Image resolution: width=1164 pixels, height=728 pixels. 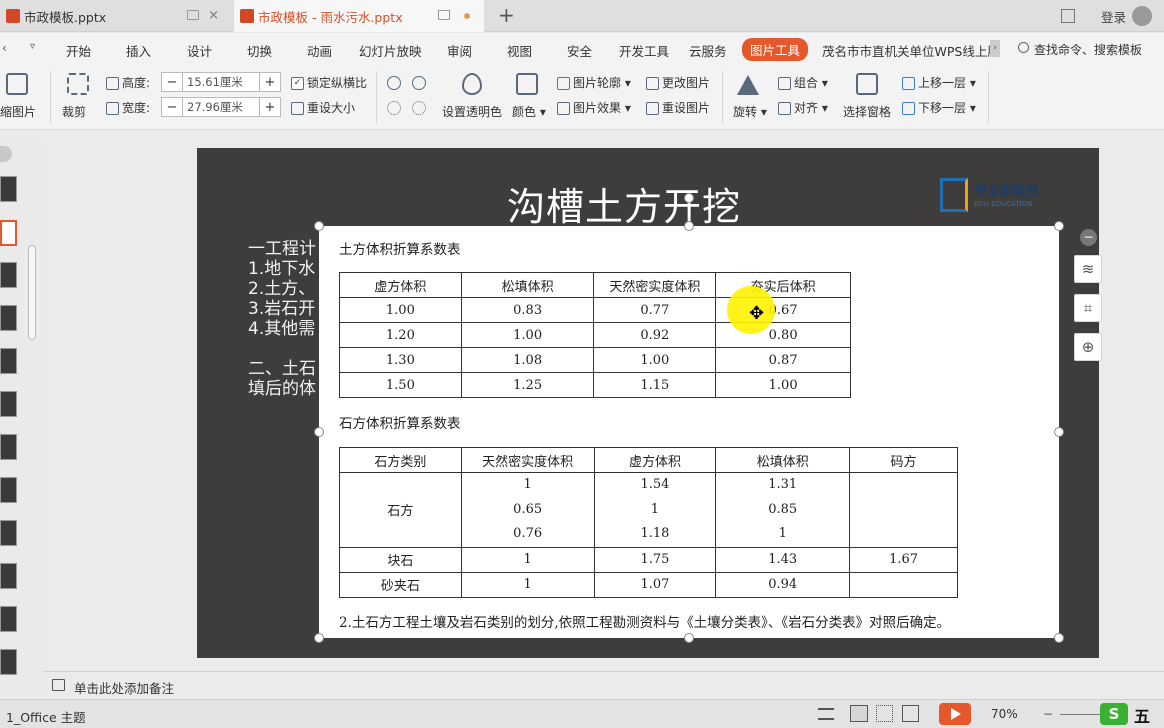 I want to click on selection-pane-button: 选择窗格, so click(x=867, y=111).